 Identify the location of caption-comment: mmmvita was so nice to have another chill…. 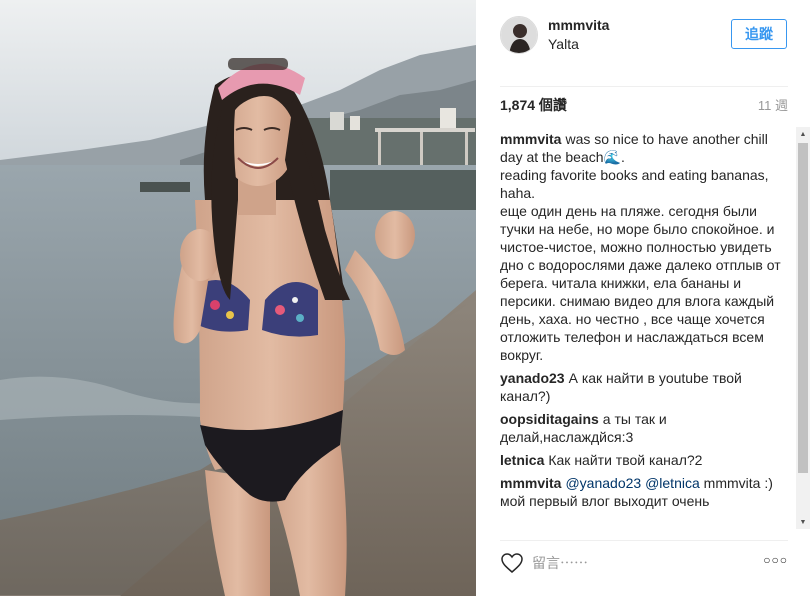
(645, 247).